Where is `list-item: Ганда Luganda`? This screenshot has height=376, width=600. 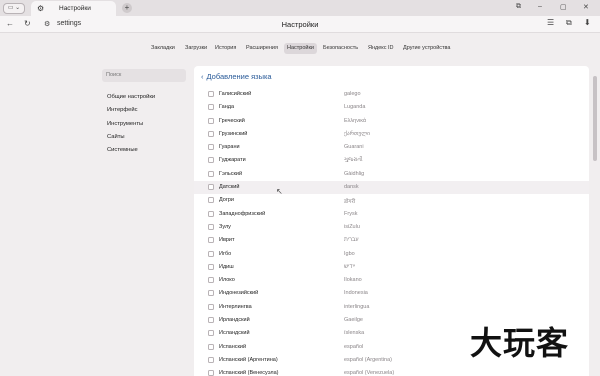
list-item: Ганда Luganda is located at coordinates (391, 107).